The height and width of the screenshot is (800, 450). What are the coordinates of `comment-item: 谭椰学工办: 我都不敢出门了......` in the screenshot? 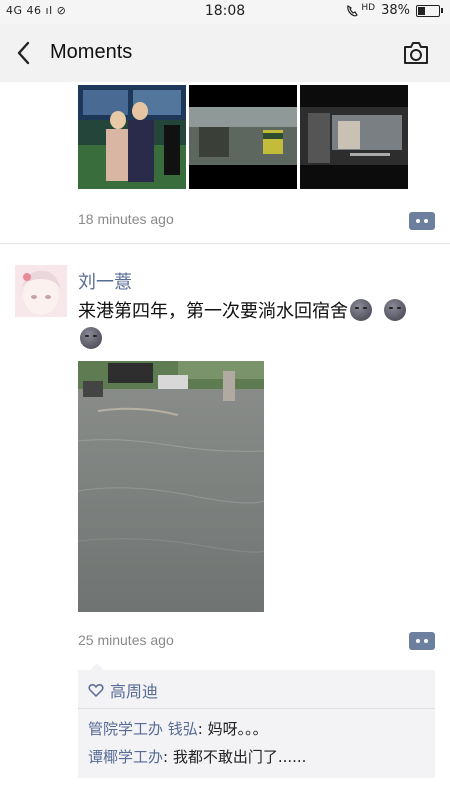 It's located at (197, 756).